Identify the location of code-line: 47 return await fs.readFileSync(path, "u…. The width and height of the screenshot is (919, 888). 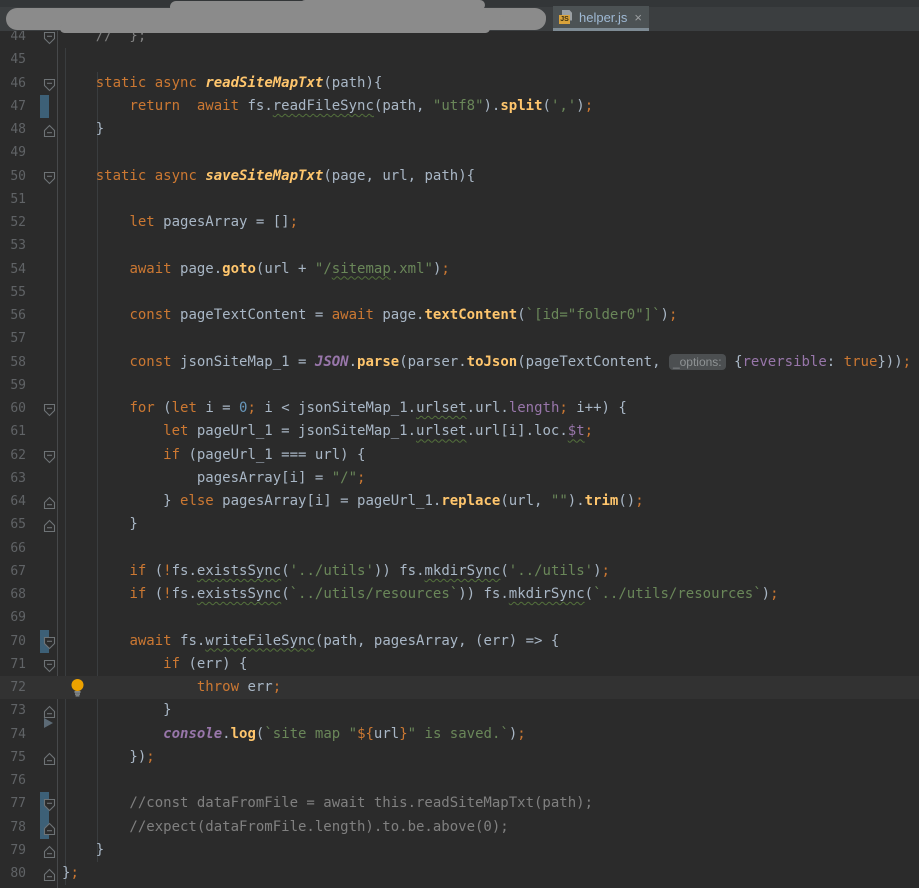
(459, 106).